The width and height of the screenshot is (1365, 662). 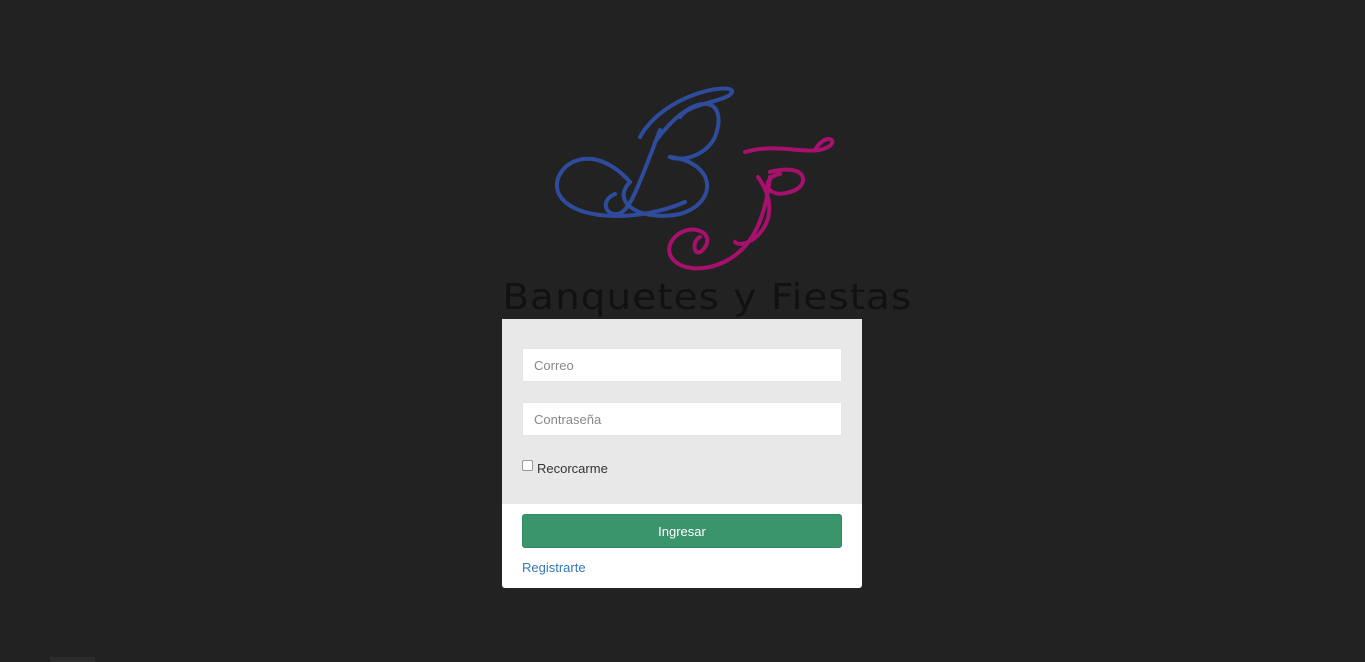 I want to click on remember-me: Recorcarme, so click(x=565, y=467).